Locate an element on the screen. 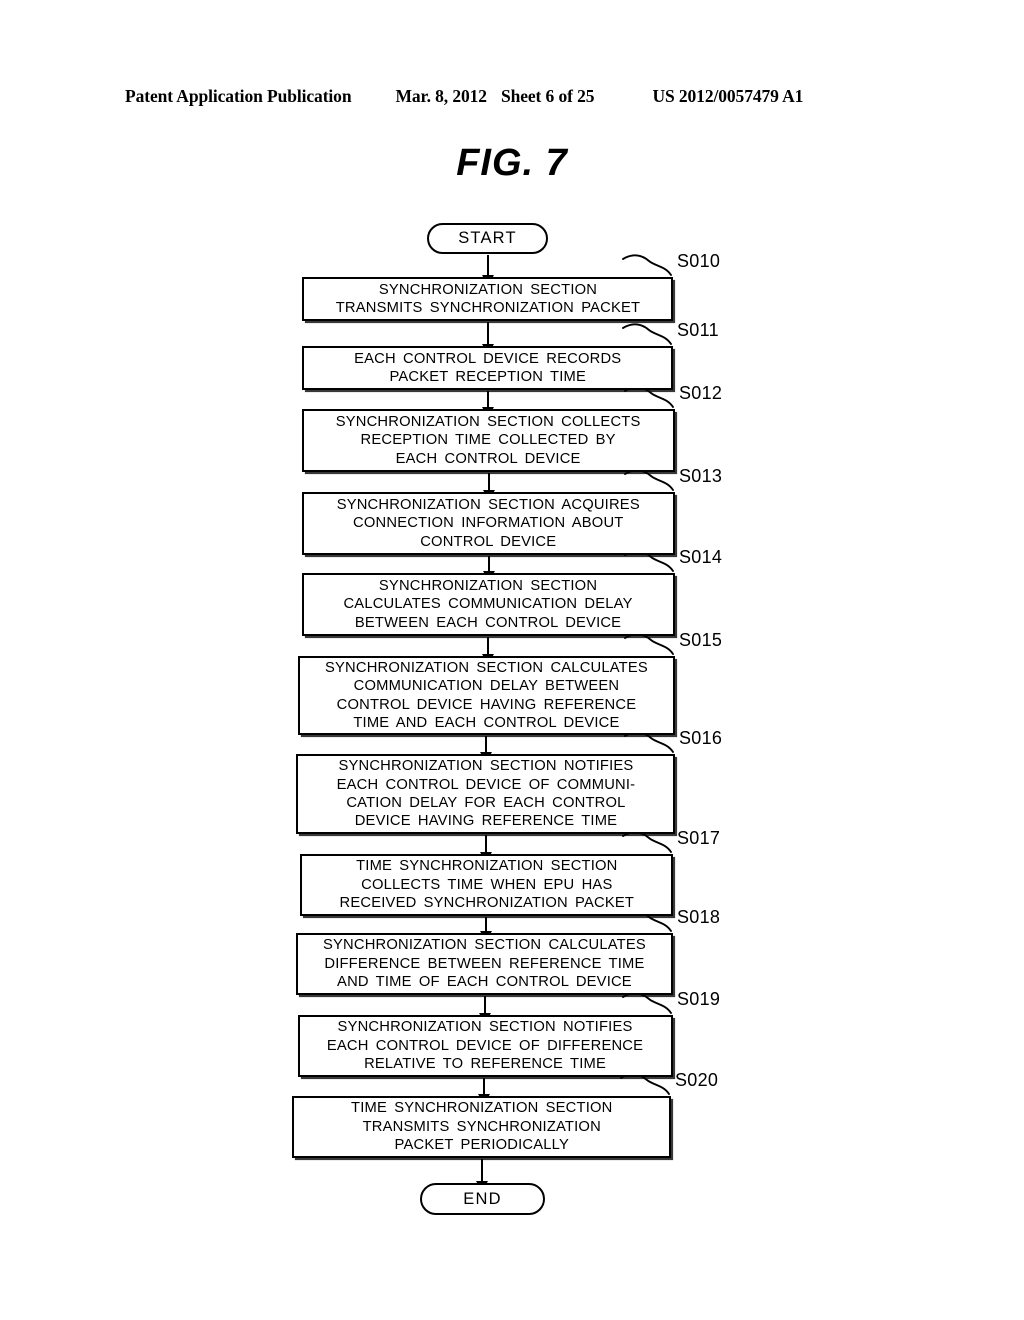  step-id-s015: S015 is located at coordinates (701, 640).